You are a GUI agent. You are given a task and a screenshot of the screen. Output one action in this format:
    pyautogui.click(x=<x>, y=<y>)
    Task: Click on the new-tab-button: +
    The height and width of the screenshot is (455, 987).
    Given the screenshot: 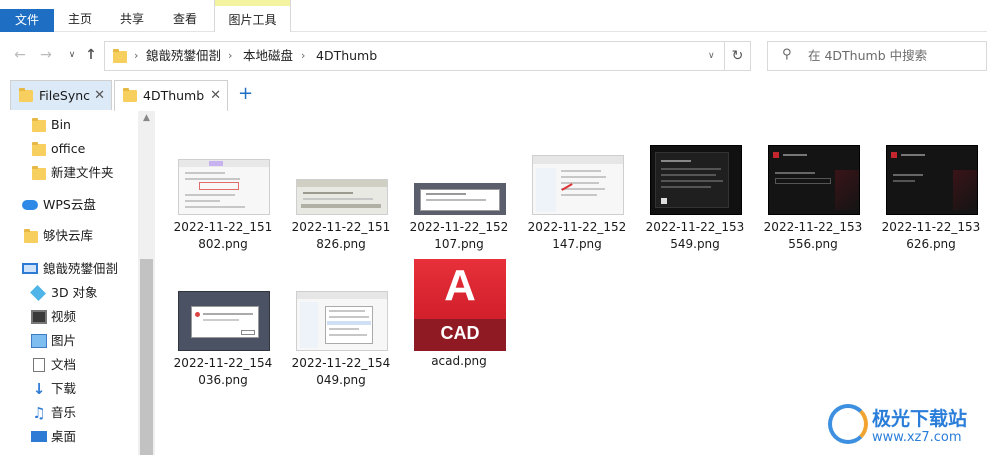 What is the action you would take?
    pyautogui.click(x=245, y=94)
    